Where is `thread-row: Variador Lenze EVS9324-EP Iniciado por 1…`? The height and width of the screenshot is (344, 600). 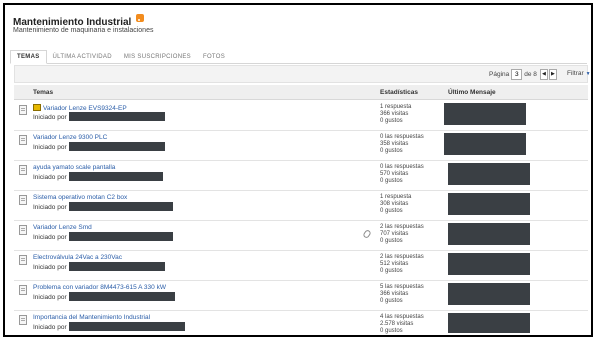
thread-row: Variador Lenze EVS9324-EP Iniciado por 1… is located at coordinates (301, 116).